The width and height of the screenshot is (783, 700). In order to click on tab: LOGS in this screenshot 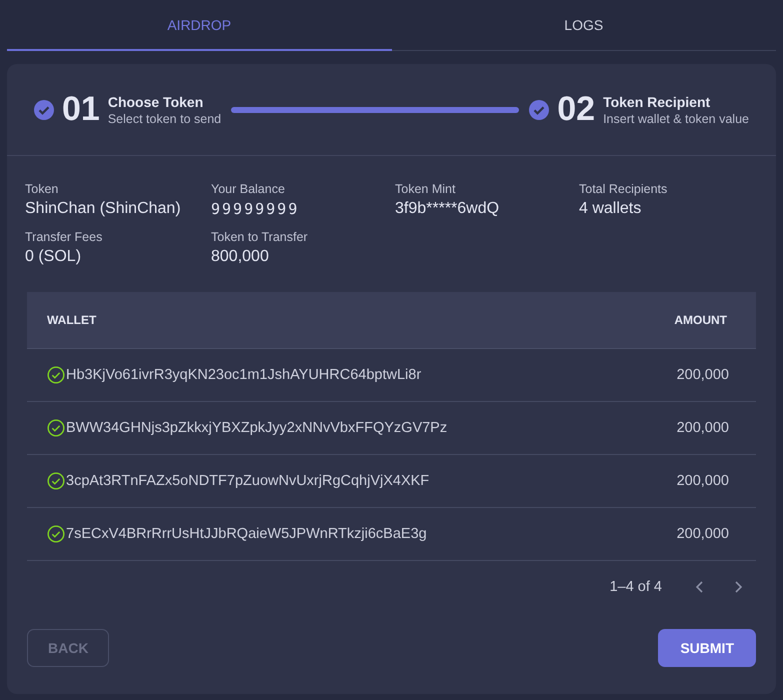, I will do `click(584, 25)`.